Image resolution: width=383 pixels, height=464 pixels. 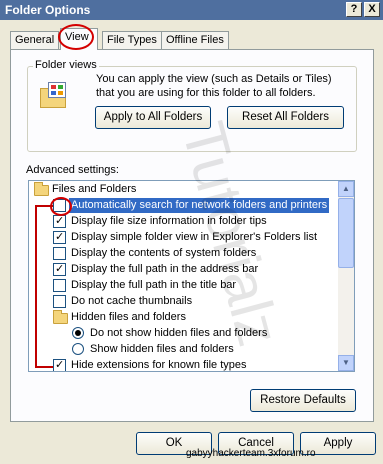 What do you see at coordinates (36, 286) in the screenshot?
I see `annotation-vertical-line` at bounding box center [36, 286].